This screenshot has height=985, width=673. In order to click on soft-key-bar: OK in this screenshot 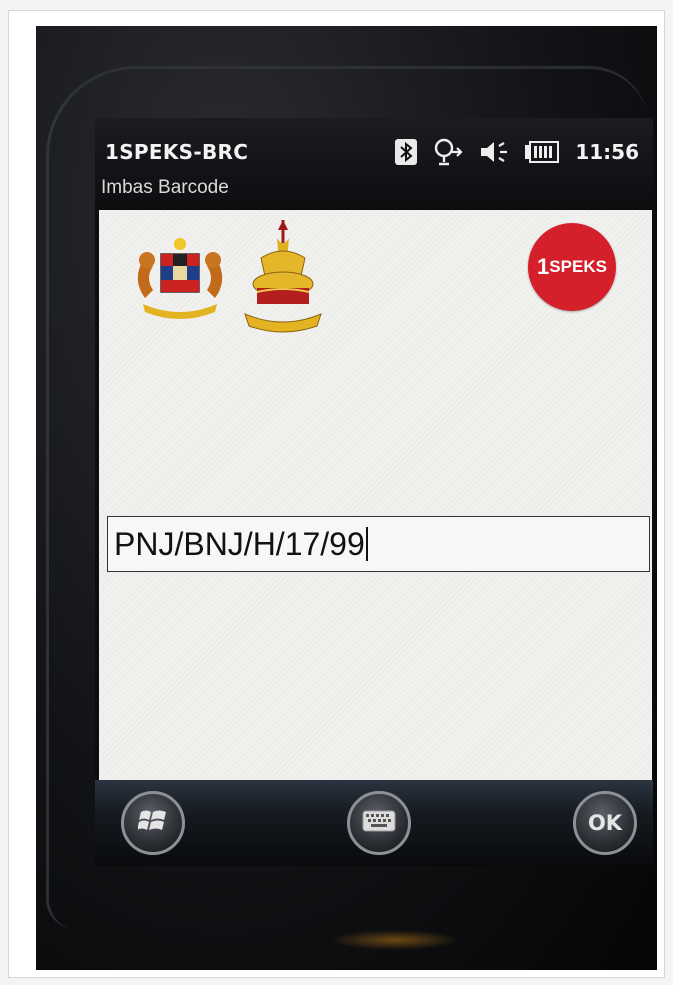, I will do `click(374, 823)`.